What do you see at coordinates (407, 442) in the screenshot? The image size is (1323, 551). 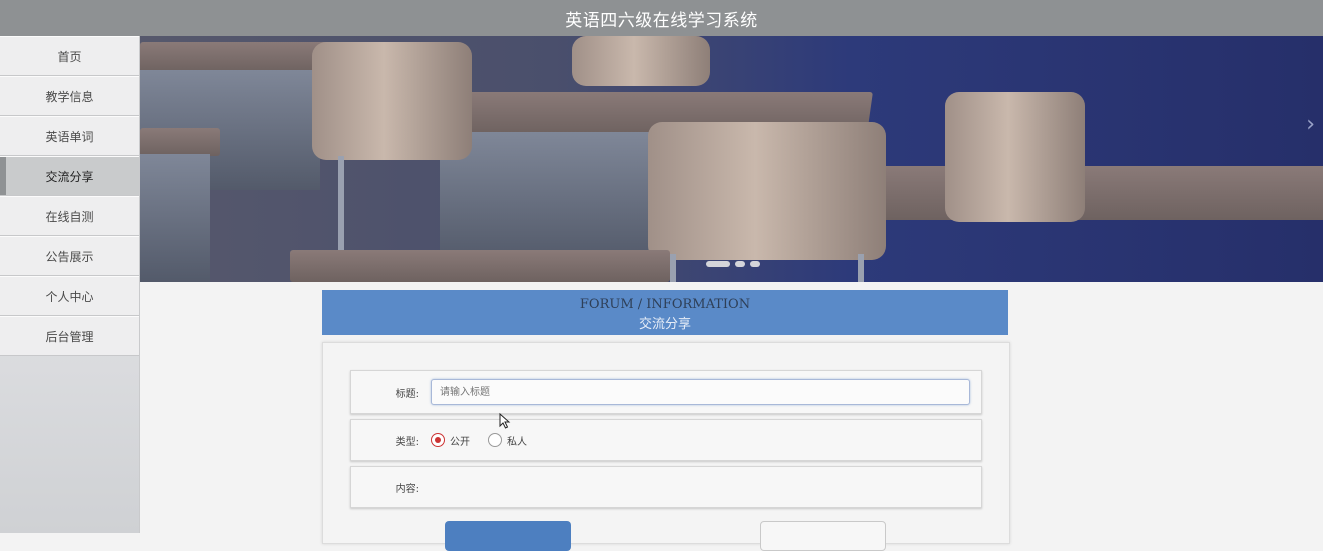 I see `type-label: 类型:` at bounding box center [407, 442].